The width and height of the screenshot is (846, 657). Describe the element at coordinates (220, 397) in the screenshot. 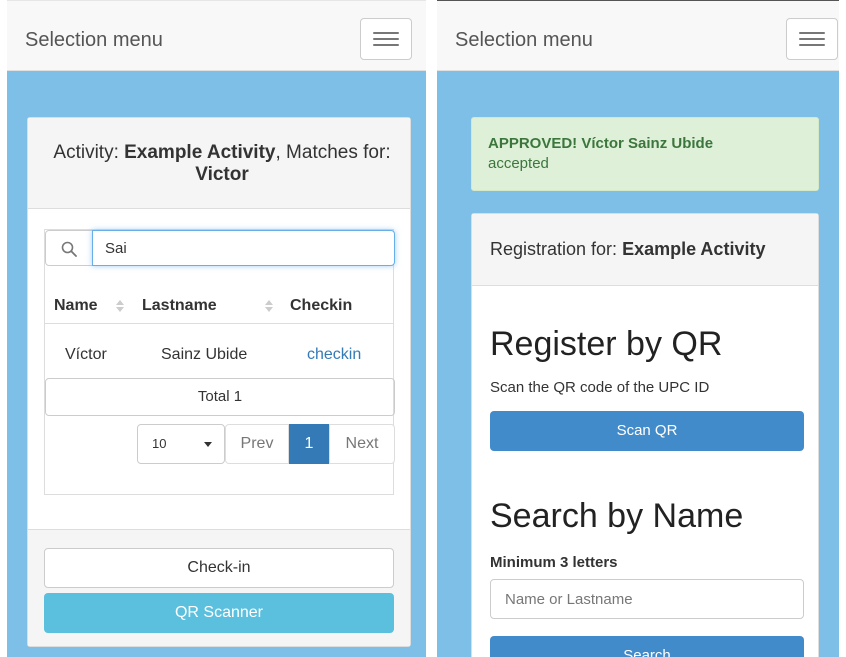

I see `total-count: Total 1` at that location.